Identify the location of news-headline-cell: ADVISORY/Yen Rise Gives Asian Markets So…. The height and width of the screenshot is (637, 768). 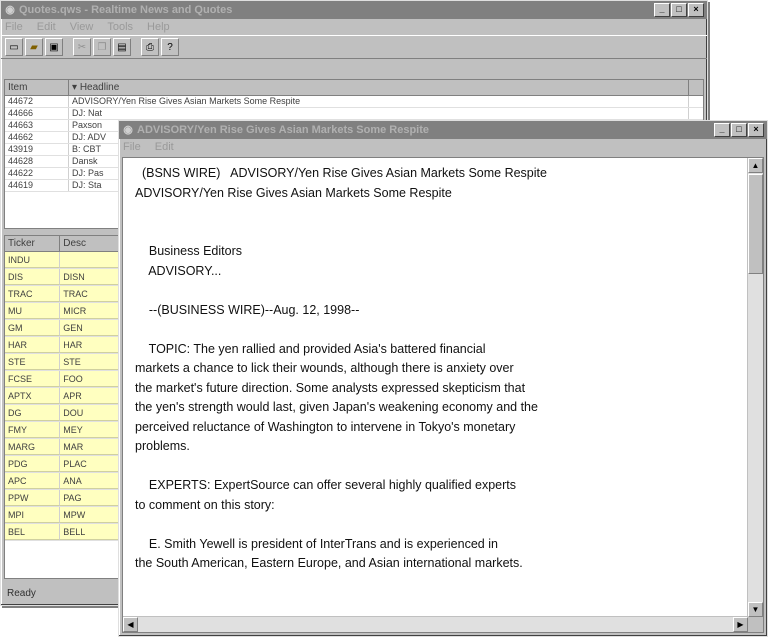
(379, 101).